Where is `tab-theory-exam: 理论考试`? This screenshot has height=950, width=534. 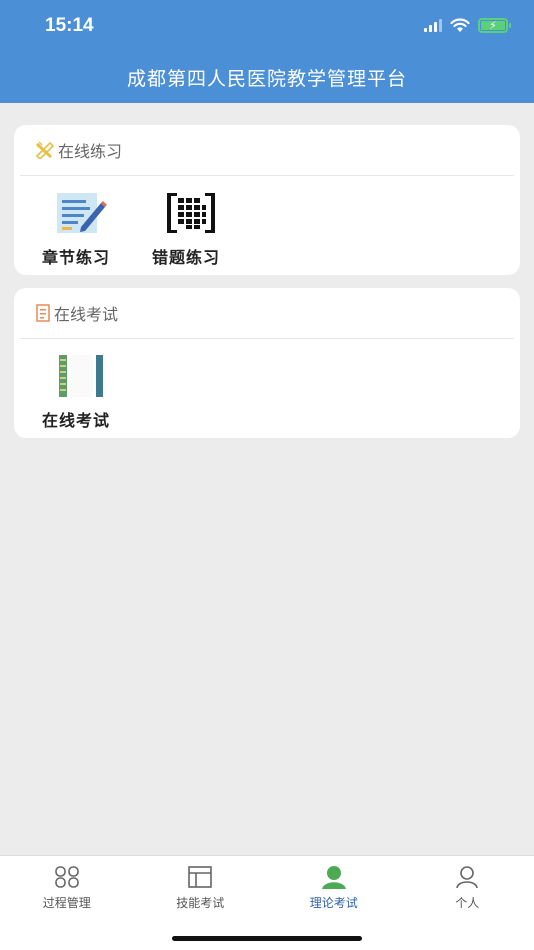 tab-theory-exam: 理论考试 is located at coordinates (334, 885).